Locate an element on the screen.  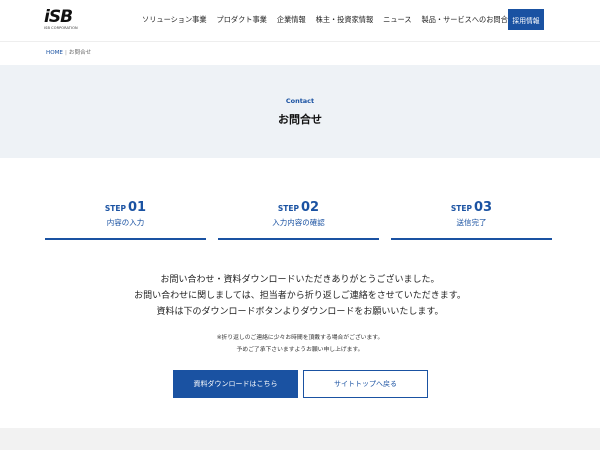
nav-item-news: ニュース is located at coordinates (397, 20).